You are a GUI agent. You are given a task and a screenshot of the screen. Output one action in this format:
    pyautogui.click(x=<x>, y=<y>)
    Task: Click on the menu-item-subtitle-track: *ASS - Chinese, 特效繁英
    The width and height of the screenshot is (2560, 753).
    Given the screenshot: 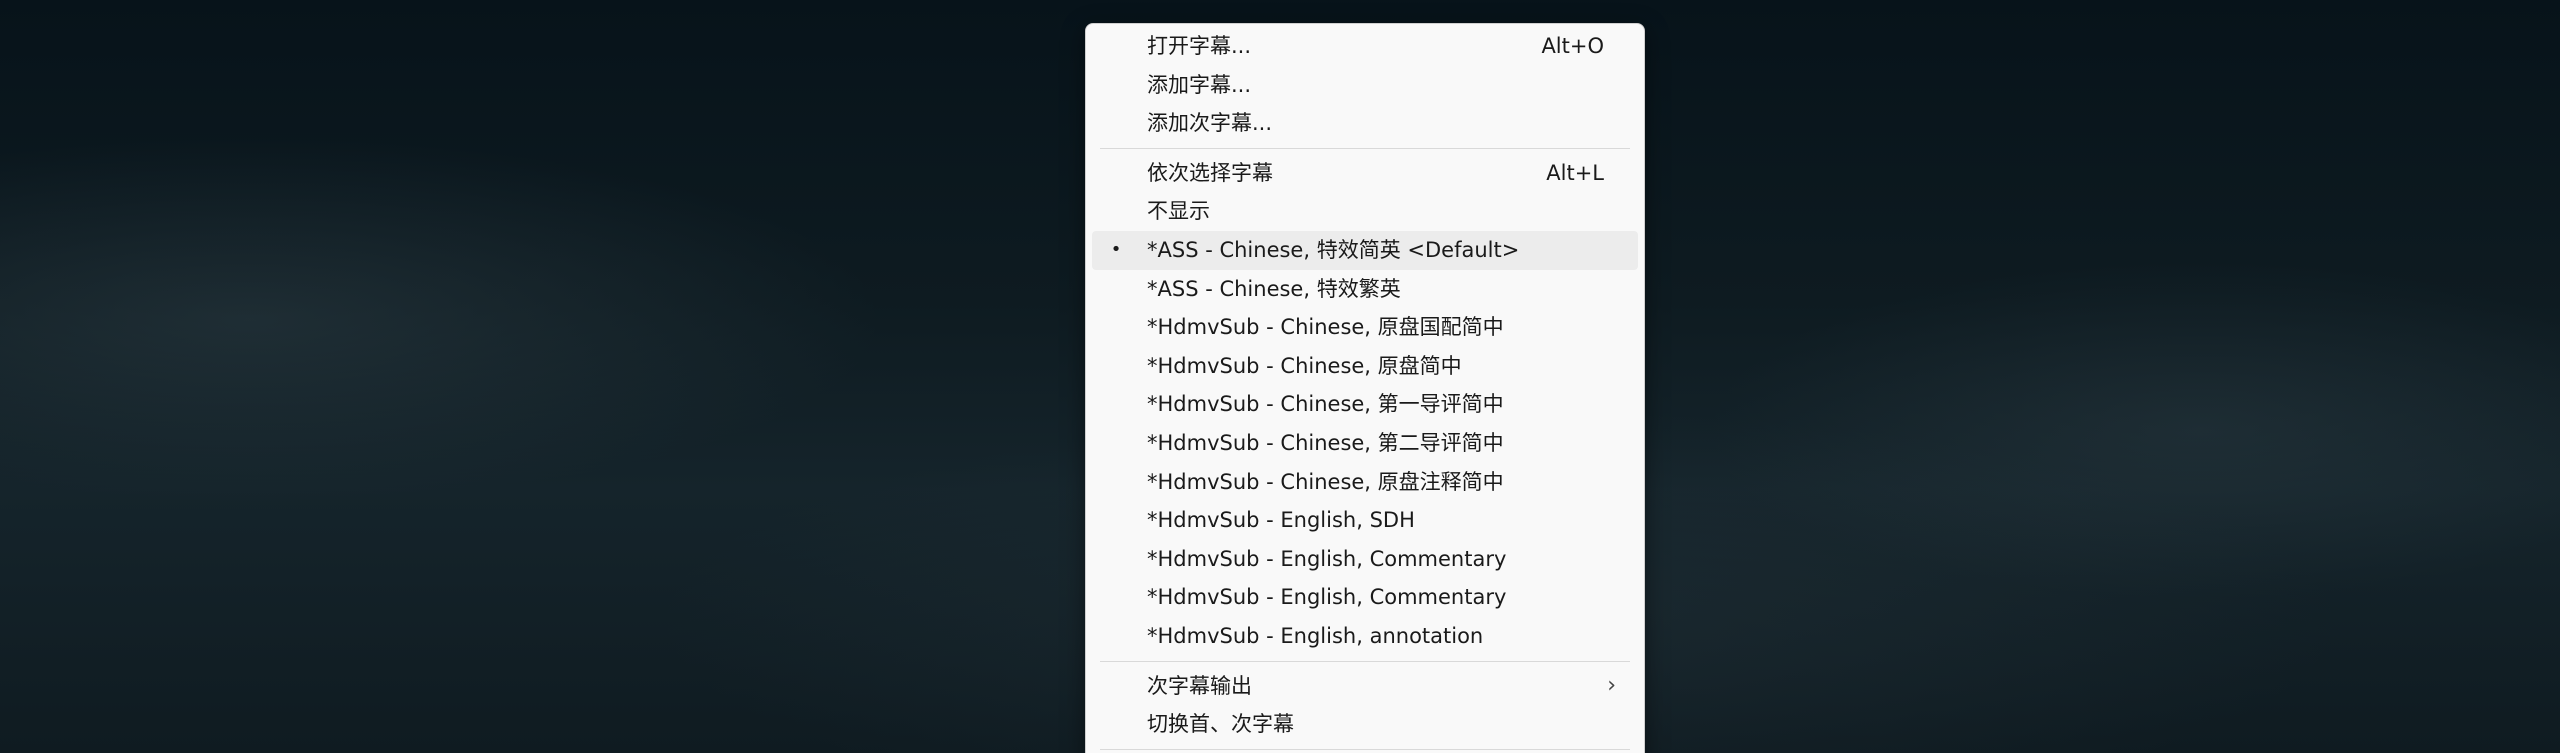 What is the action you would take?
    pyautogui.click(x=1365, y=289)
    